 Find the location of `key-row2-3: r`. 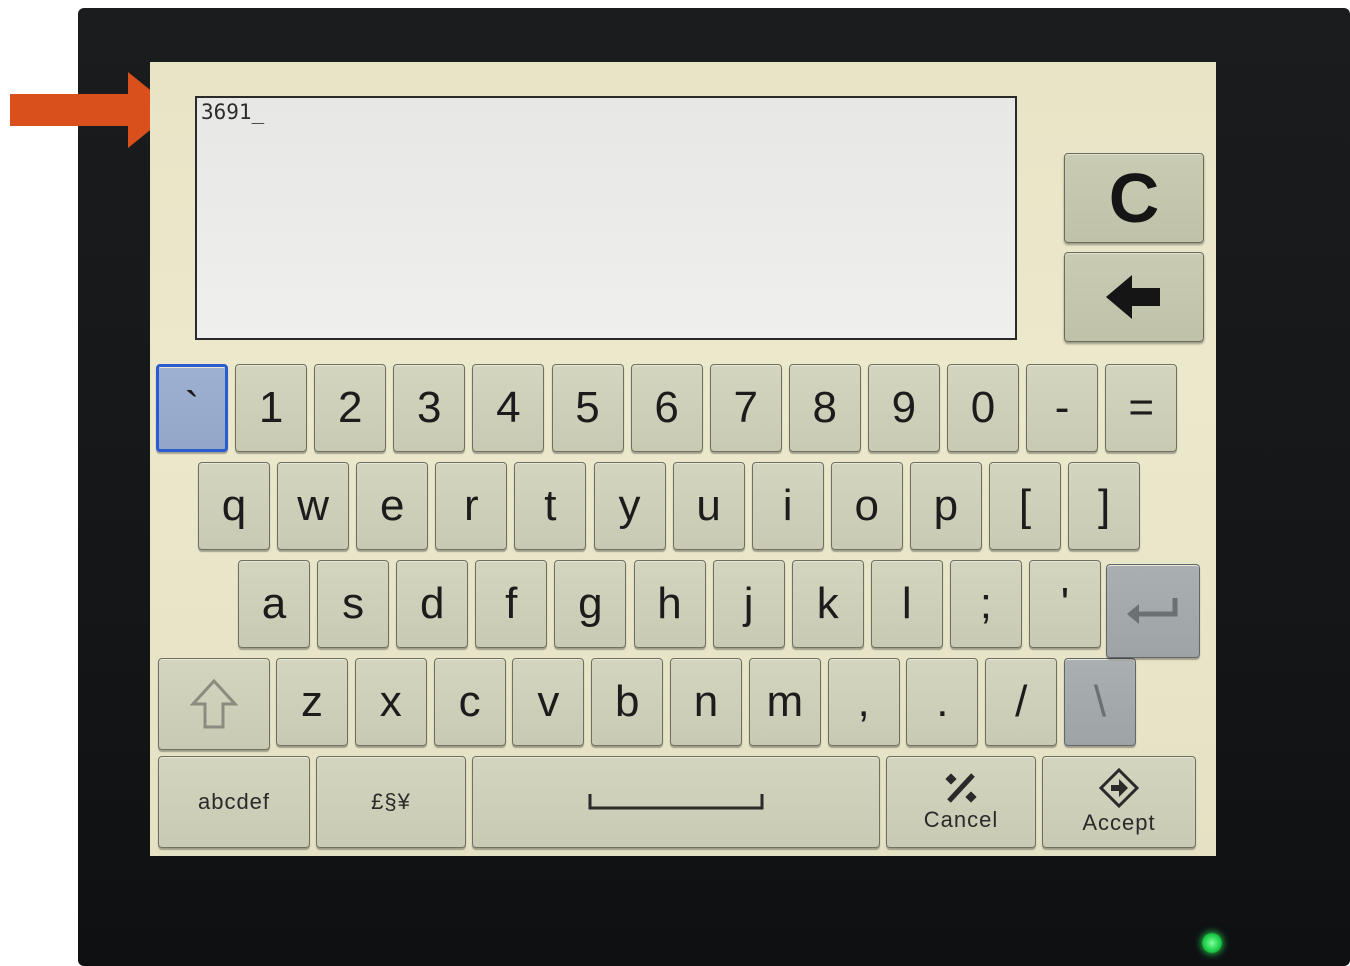

key-row2-3: r is located at coordinates (471, 506).